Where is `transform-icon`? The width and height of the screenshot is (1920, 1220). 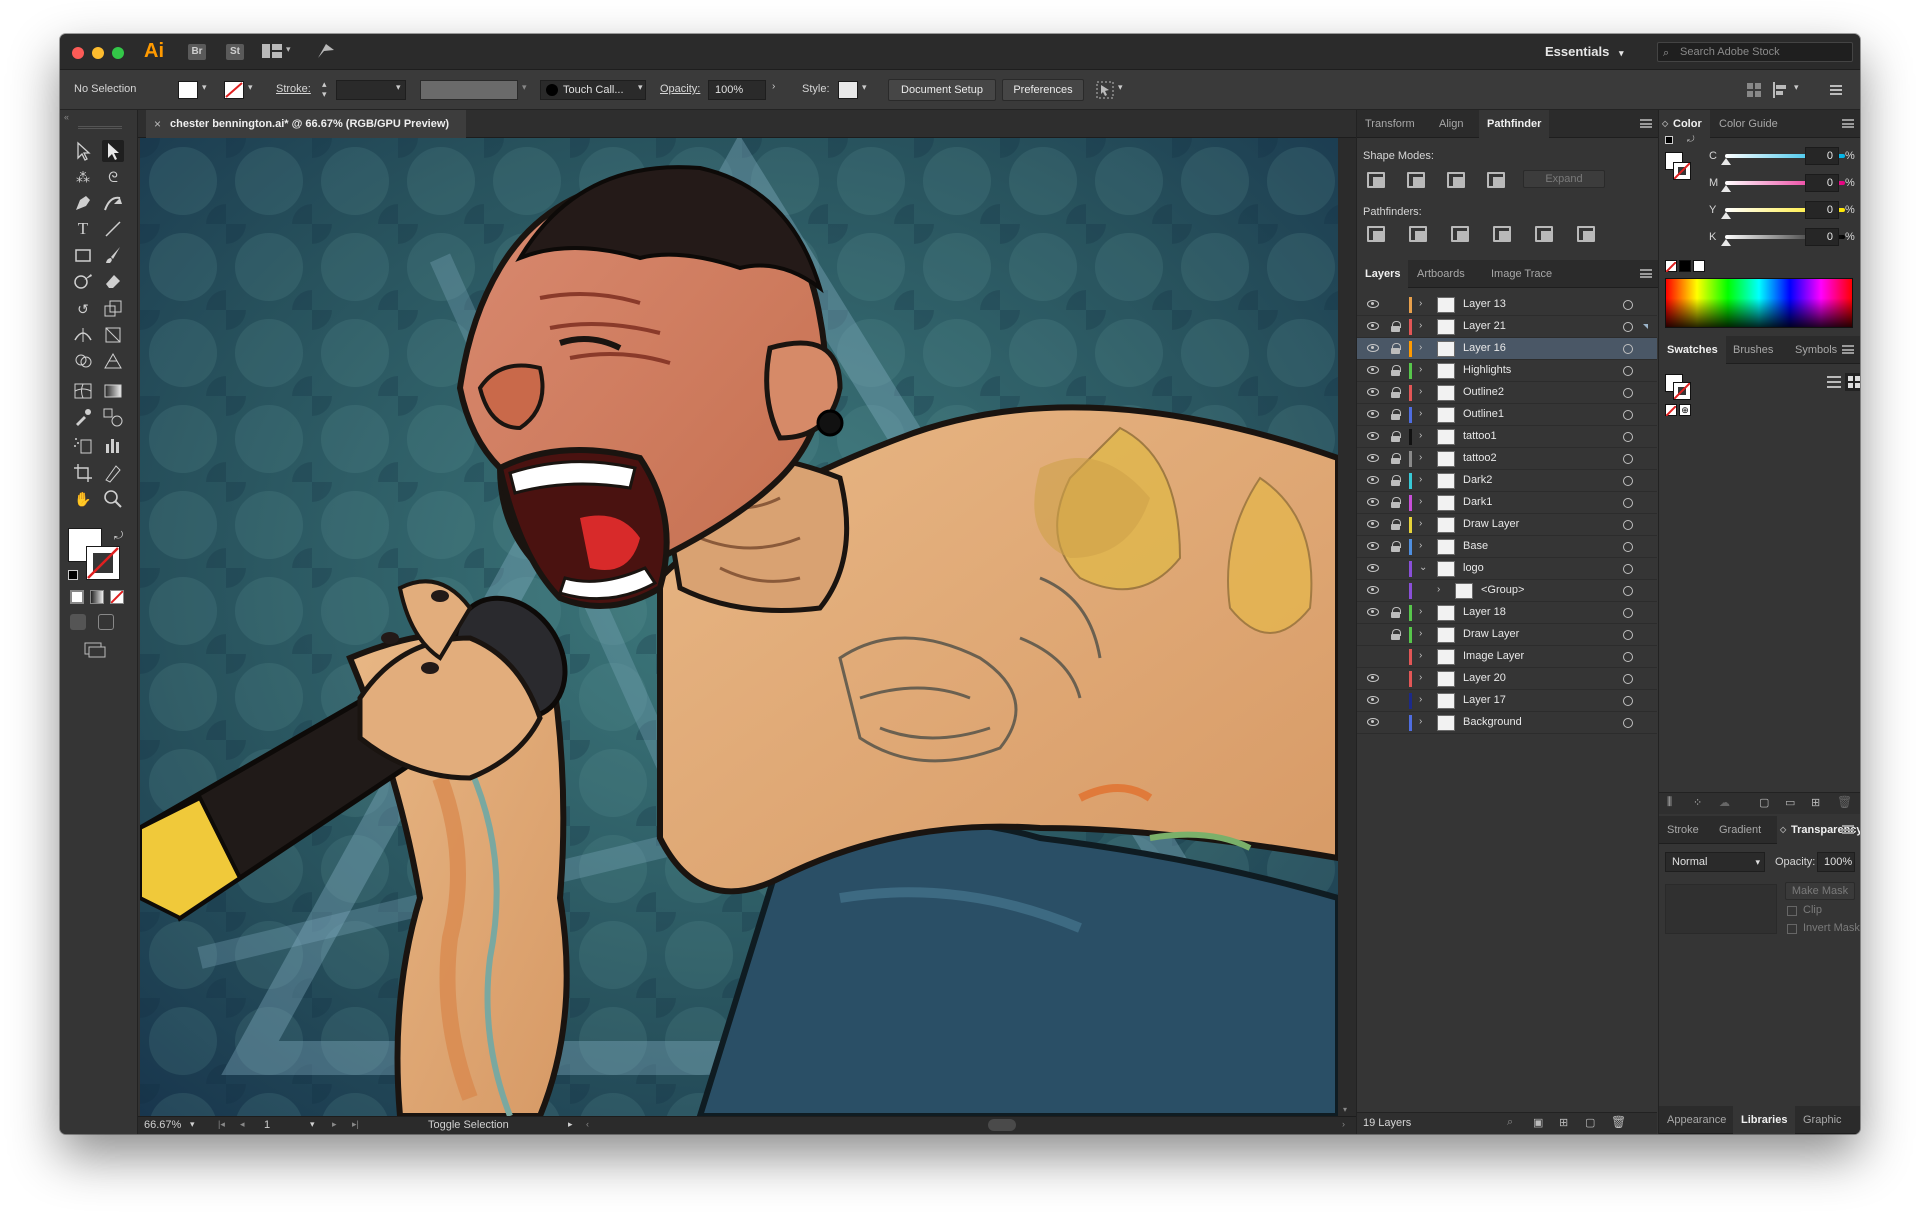
transform-icon is located at coordinates (1754, 90).